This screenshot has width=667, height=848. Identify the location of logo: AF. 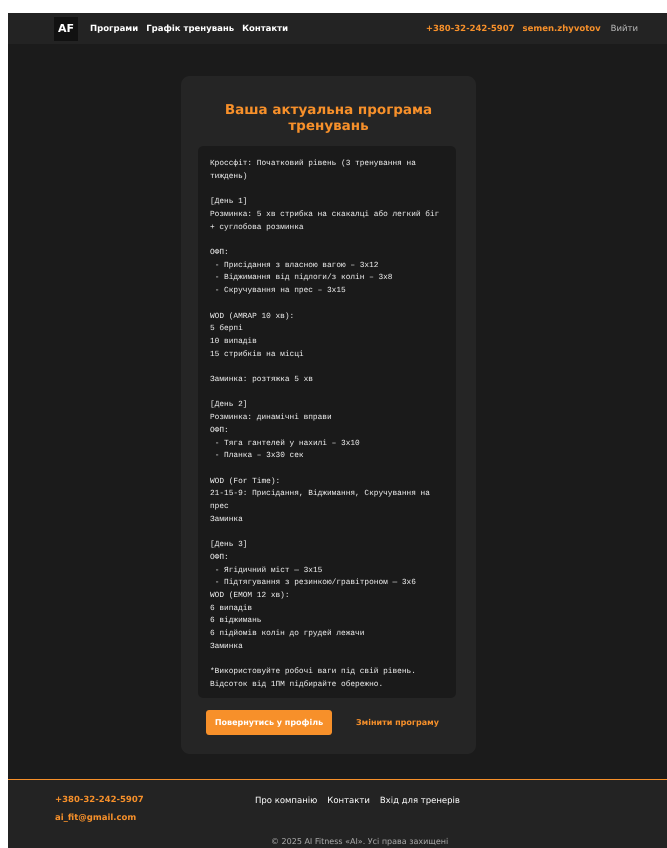
(66, 28).